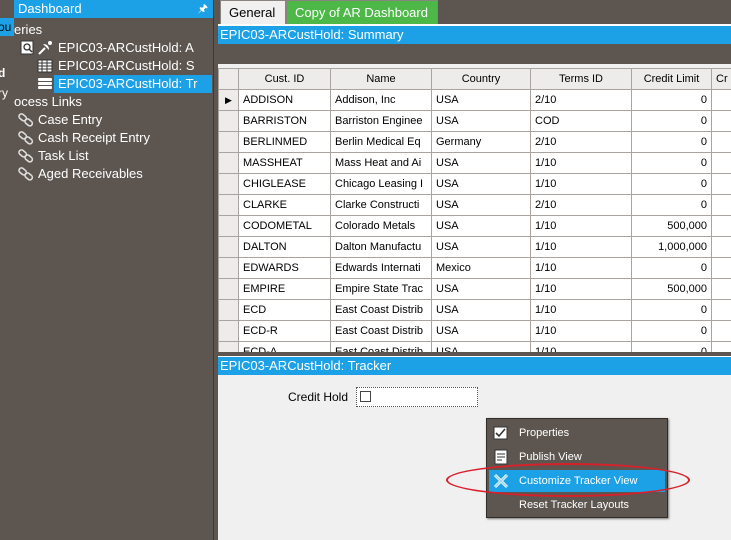 The width and height of the screenshot is (731, 540). What do you see at coordinates (581, 121) in the screenshot?
I see `cell-terms-id: COD` at bounding box center [581, 121].